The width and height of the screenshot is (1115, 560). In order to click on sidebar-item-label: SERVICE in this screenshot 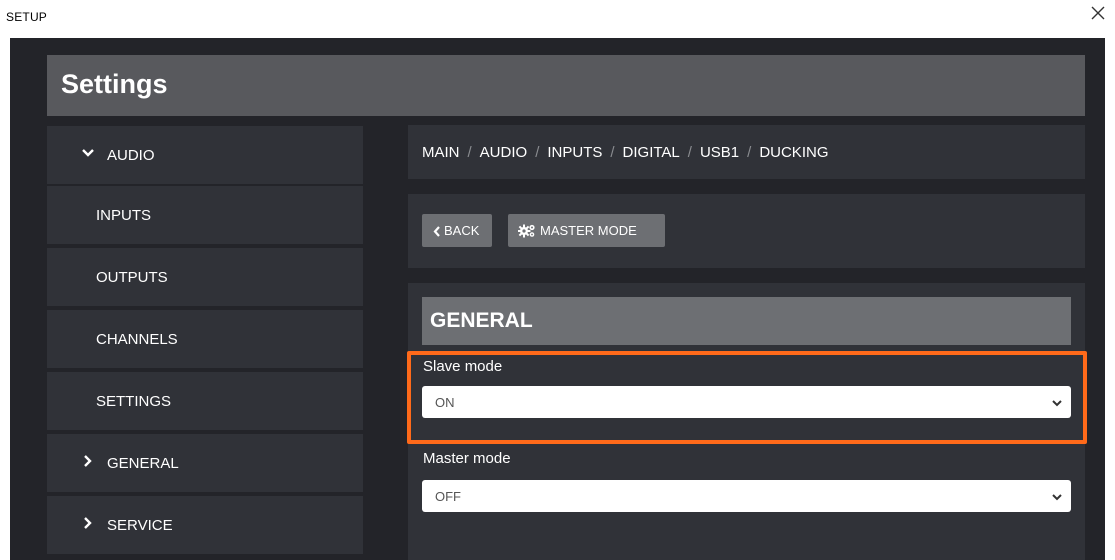, I will do `click(140, 525)`.